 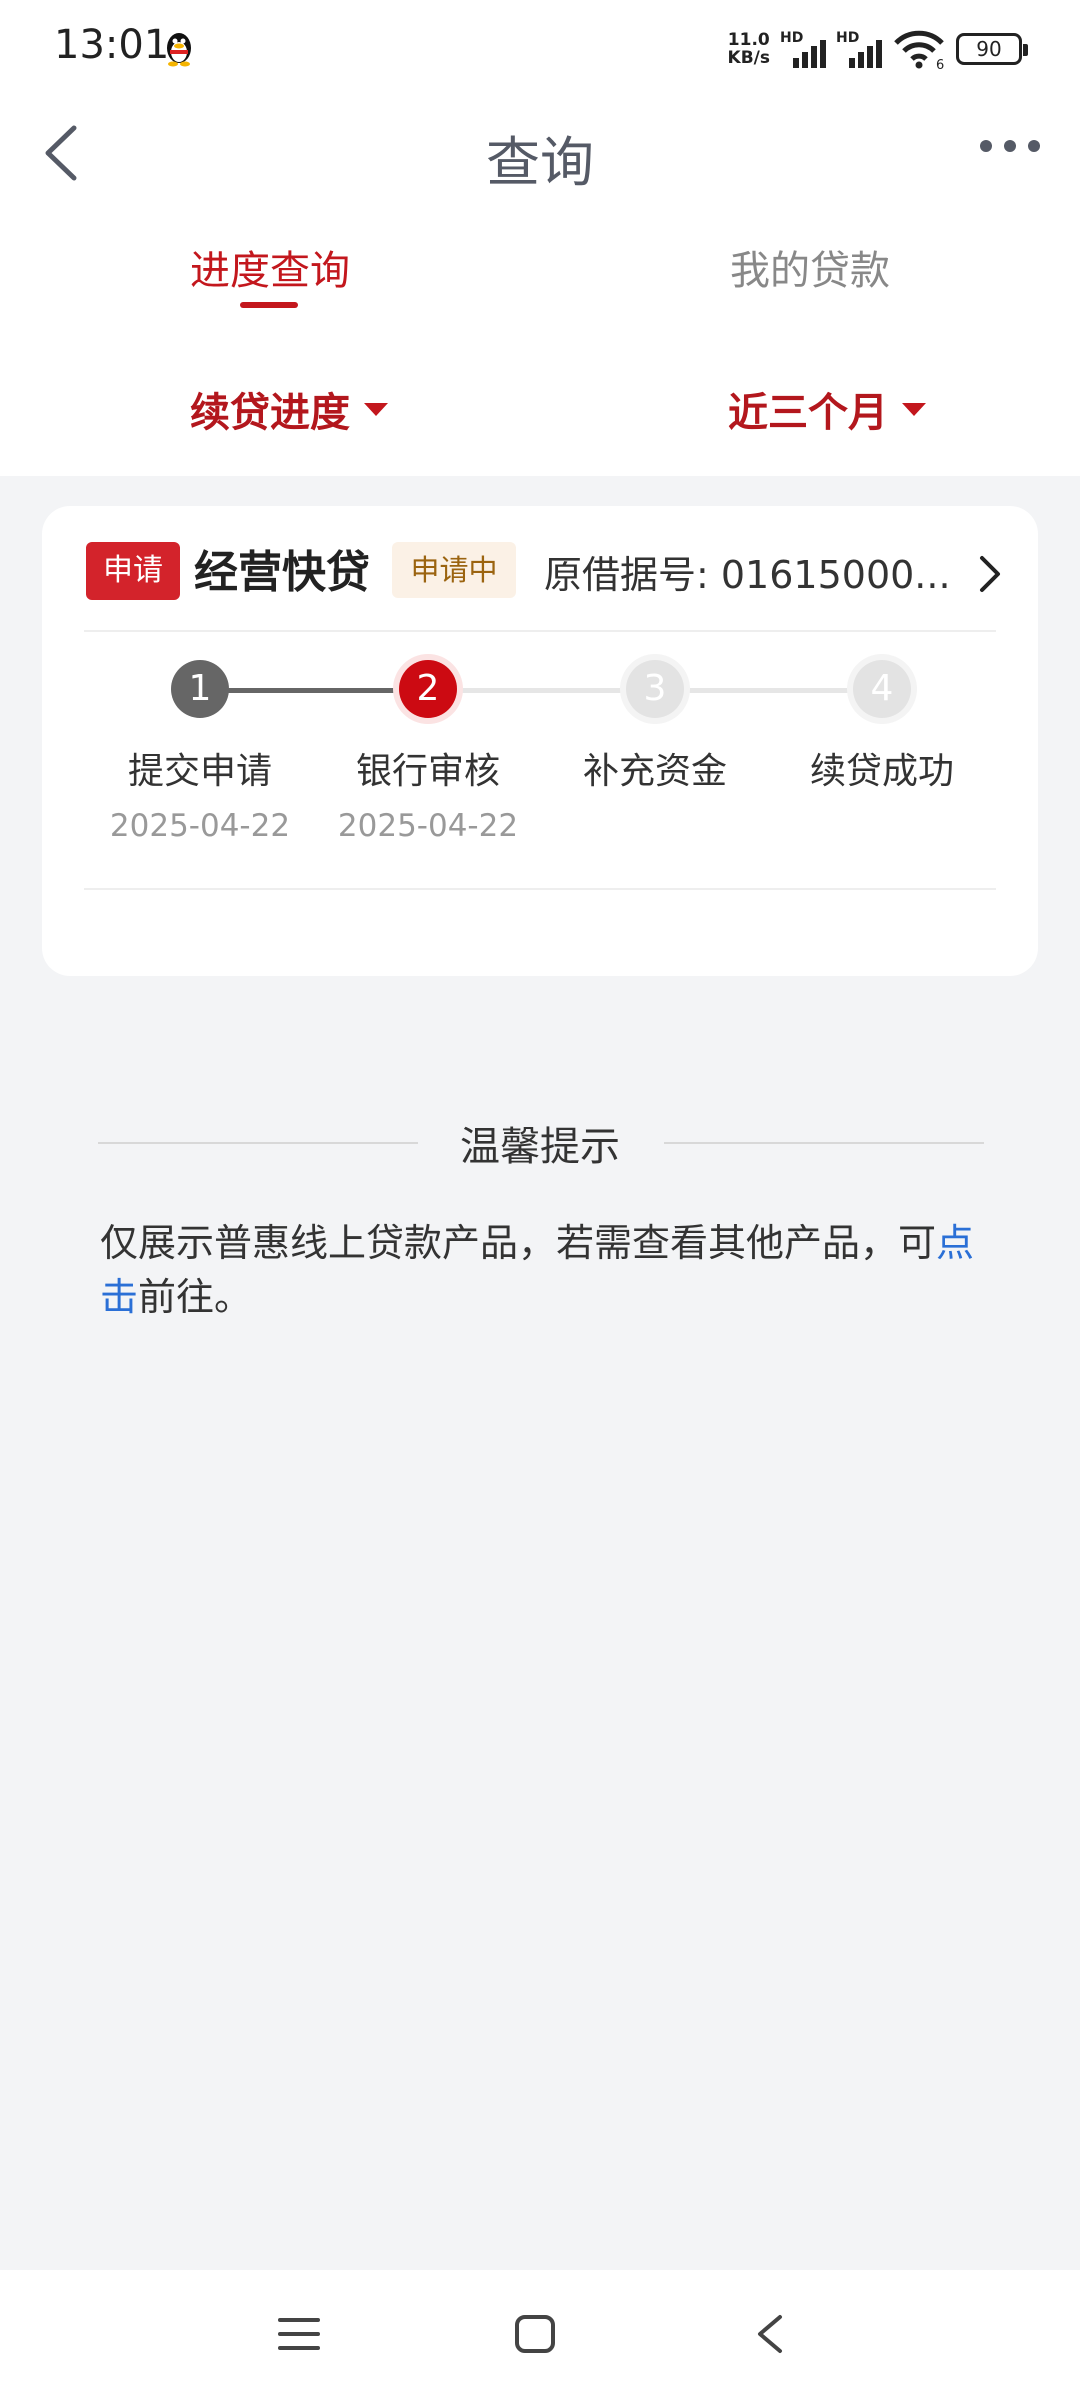 What do you see at coordinates (314, 690) in the screenshot?
I see `progress-track-done` at bounding box center [314, 690].